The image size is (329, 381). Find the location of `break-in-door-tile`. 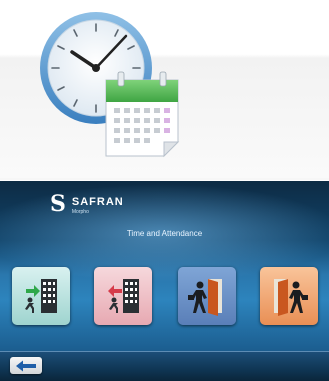

break-in-door-tile is located at coordinates (207, 296).